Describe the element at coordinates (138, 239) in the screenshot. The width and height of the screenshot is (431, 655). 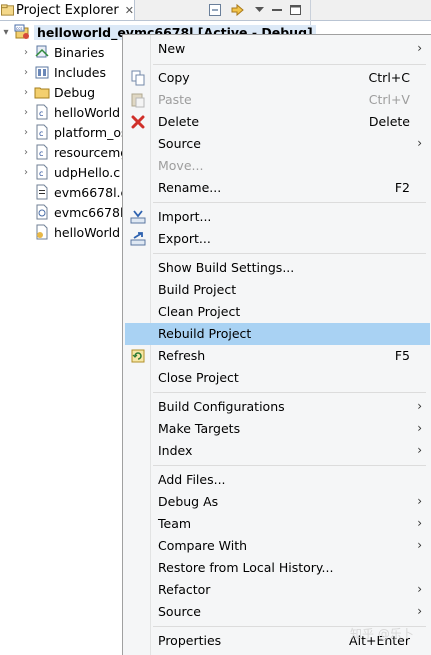
I see `export-icon` at that location.